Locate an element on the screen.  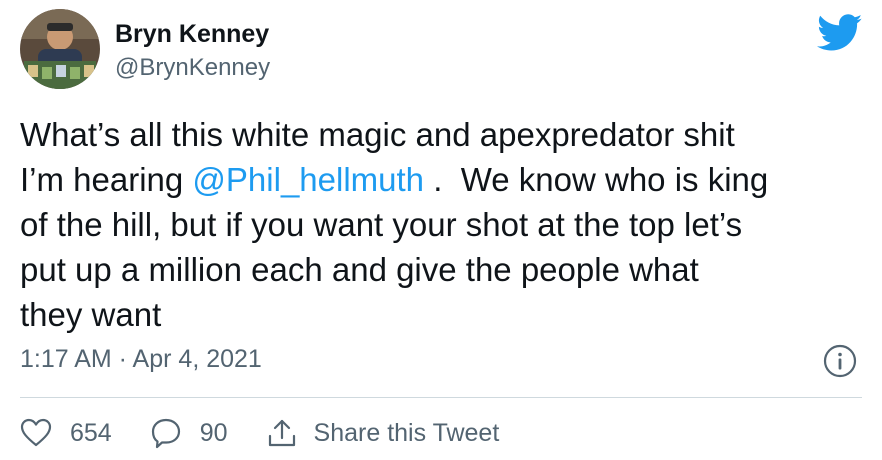
share-button: Share this Tweet is located at coordinates (383, 433).